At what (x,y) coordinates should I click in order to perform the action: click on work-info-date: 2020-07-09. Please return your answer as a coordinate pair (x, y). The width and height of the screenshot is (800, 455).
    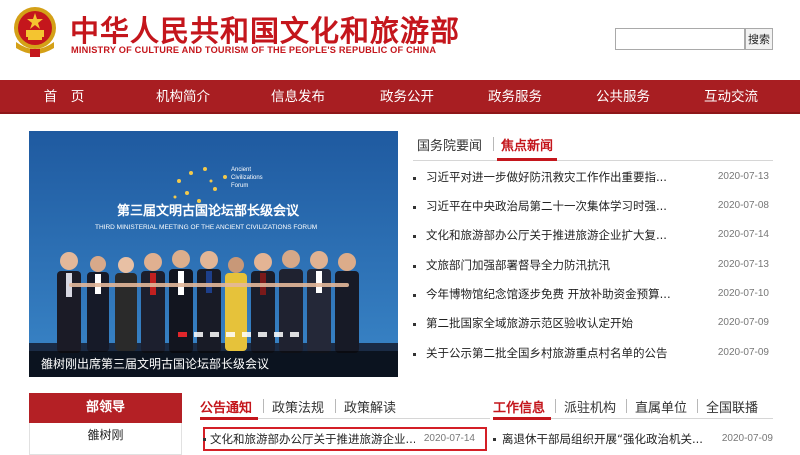
    Looking at the image, I should click on (747, 438).